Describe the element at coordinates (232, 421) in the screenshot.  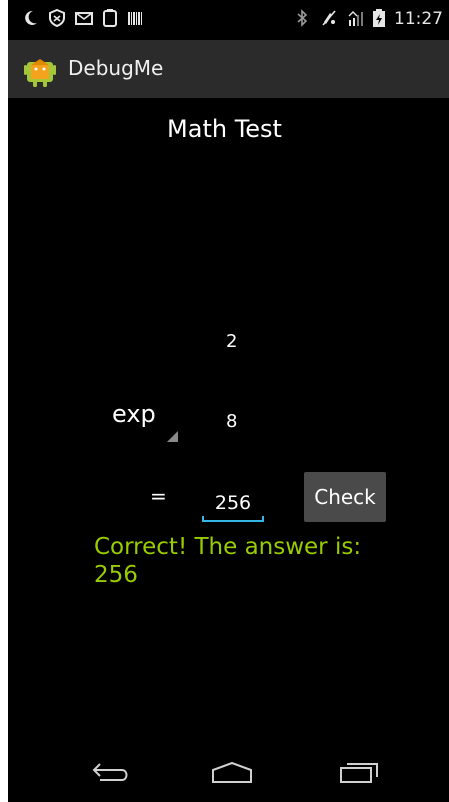
I see `operand-2: 8` at that location.